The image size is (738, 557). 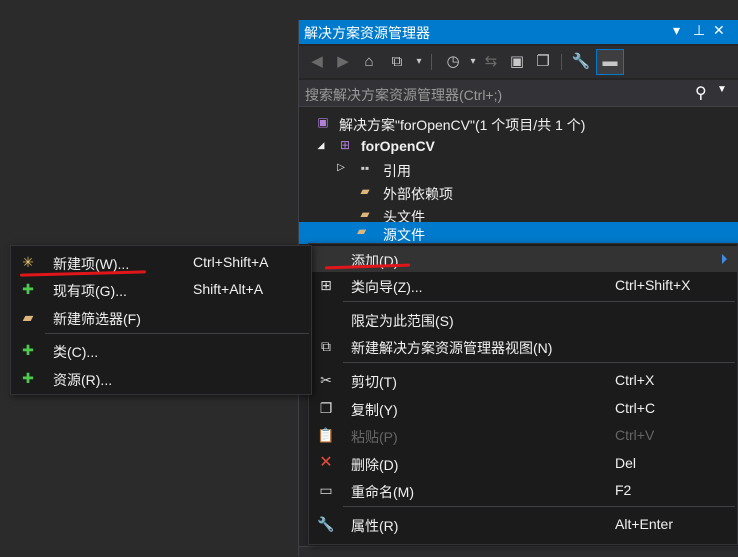 I want to click on menu-item-label: 剪切(T), so click(x=374, y=382).